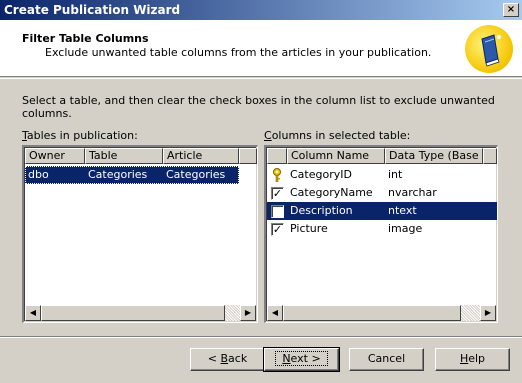  I want to click on column-name-cell: Description, so click(321, 210).